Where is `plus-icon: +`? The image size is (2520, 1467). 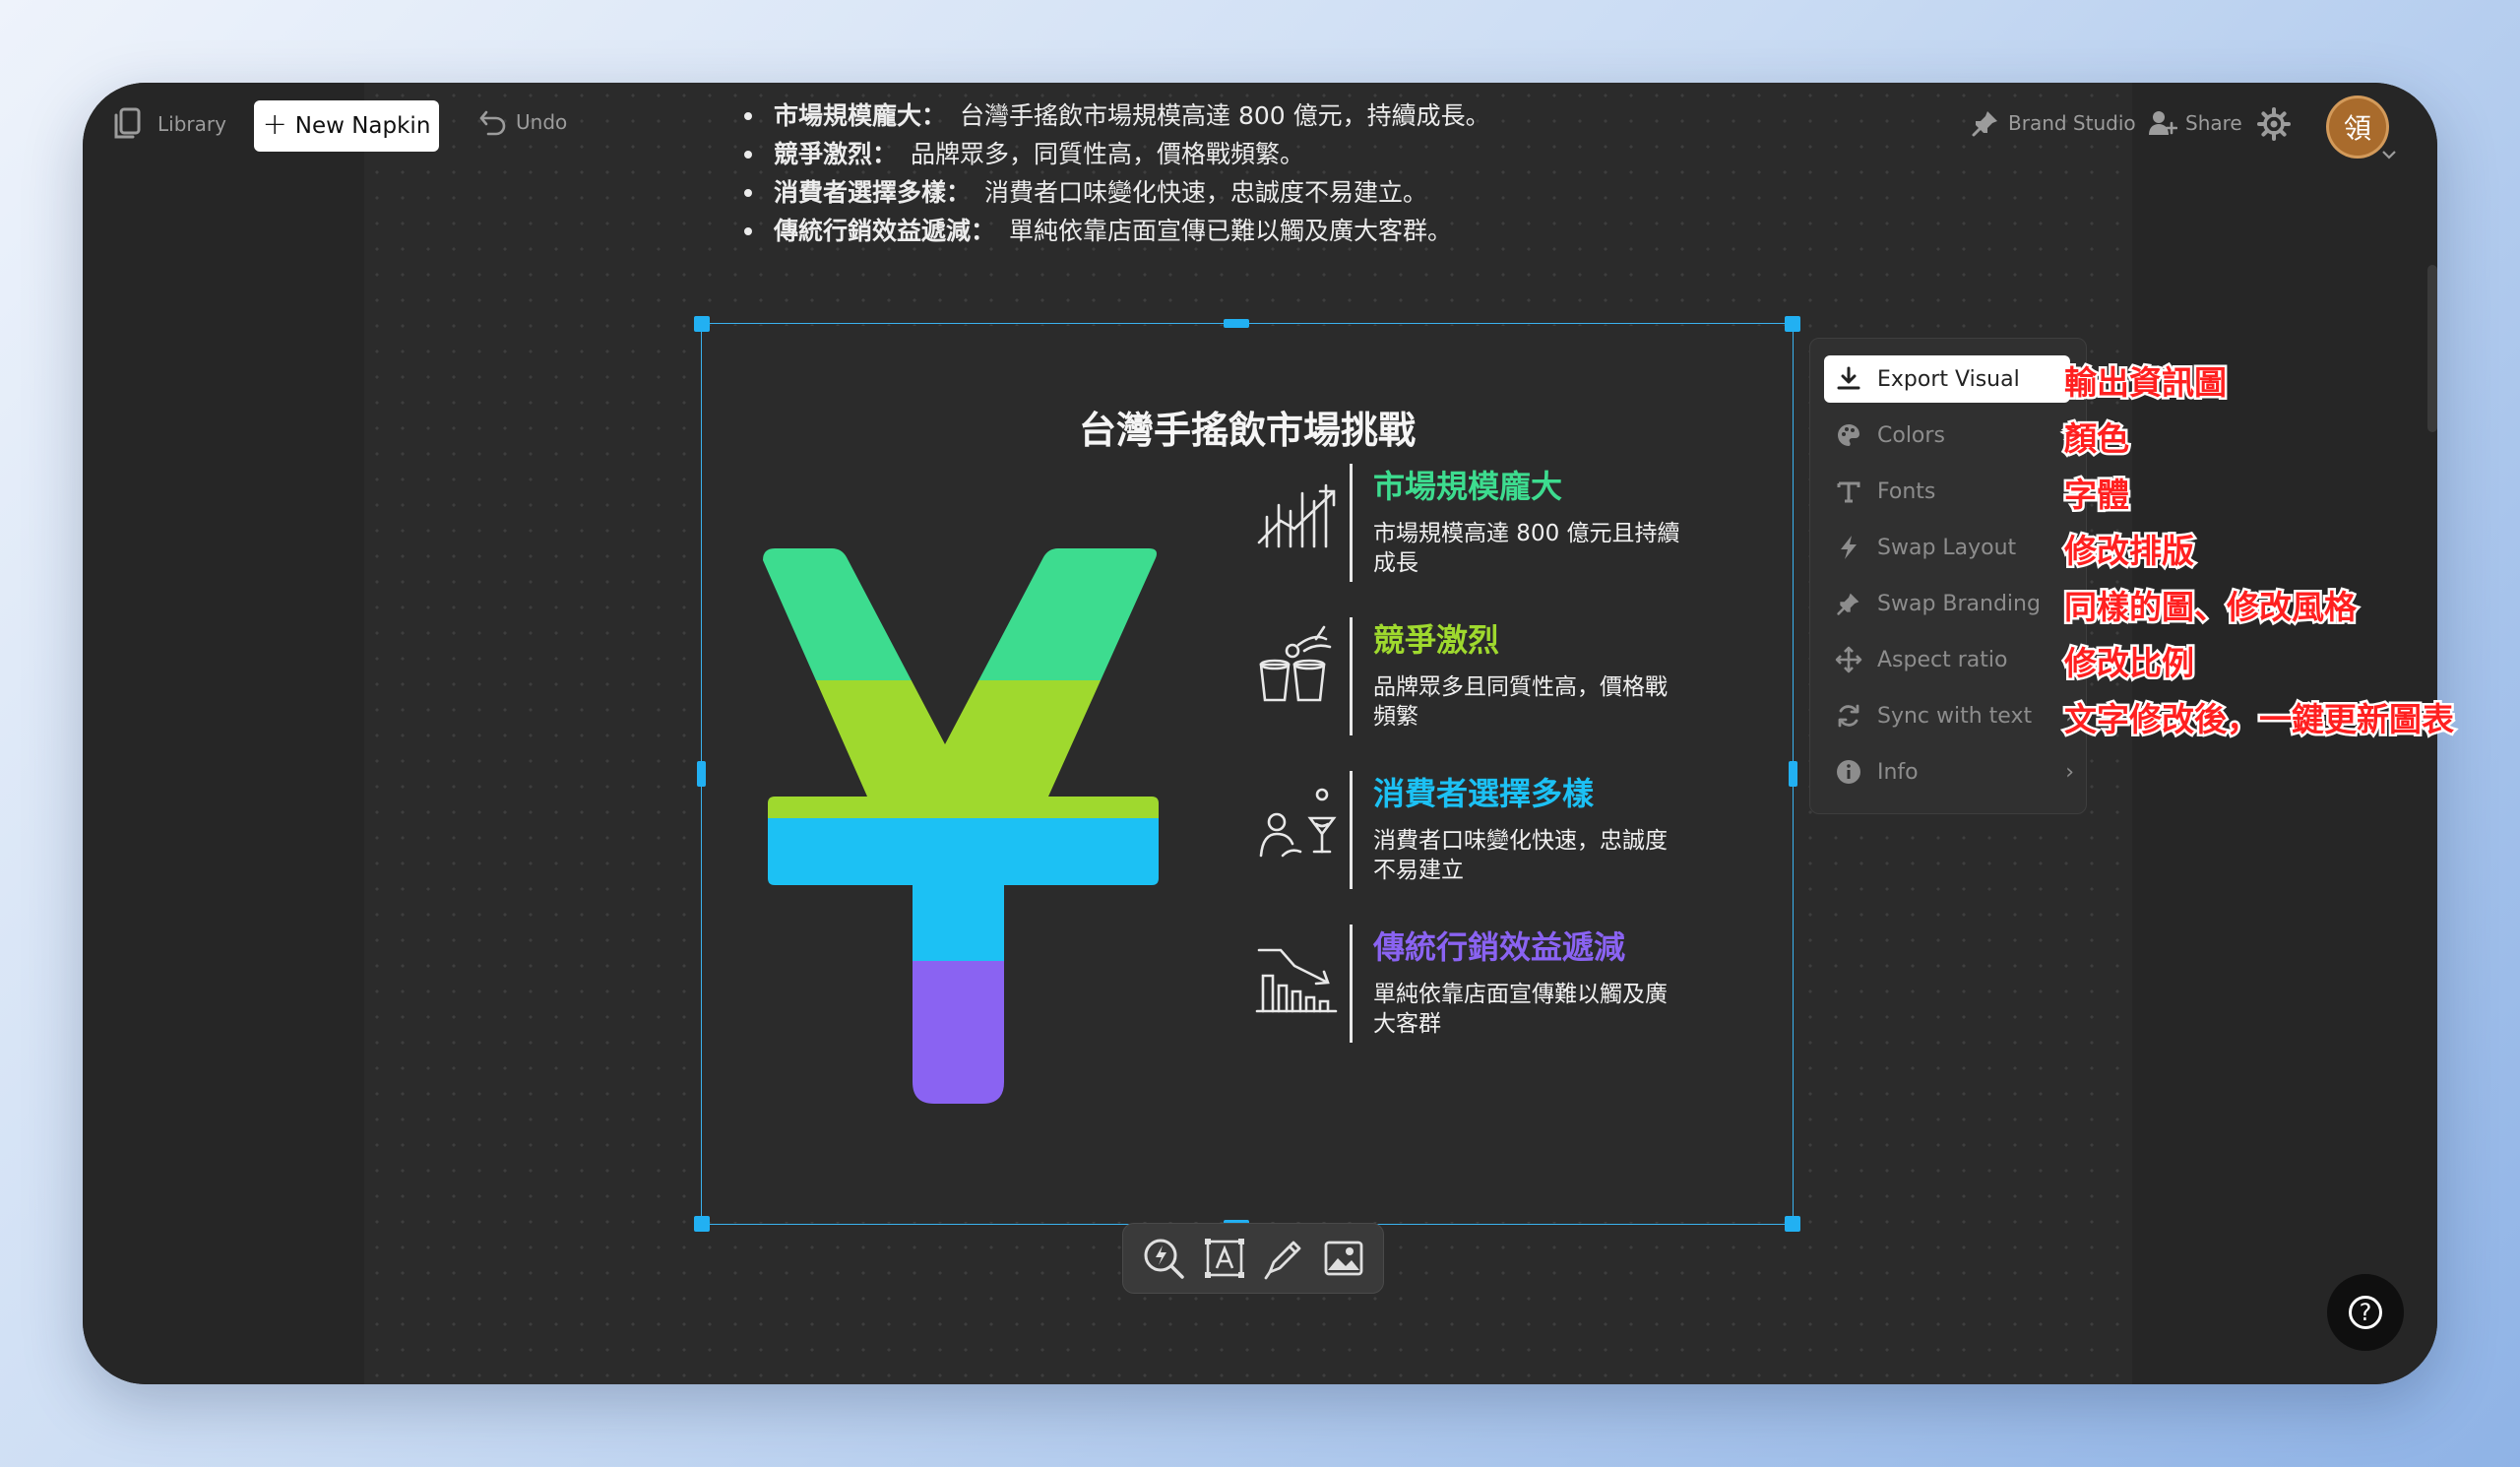
plus-icon: + is located at coordinates (274, 124).